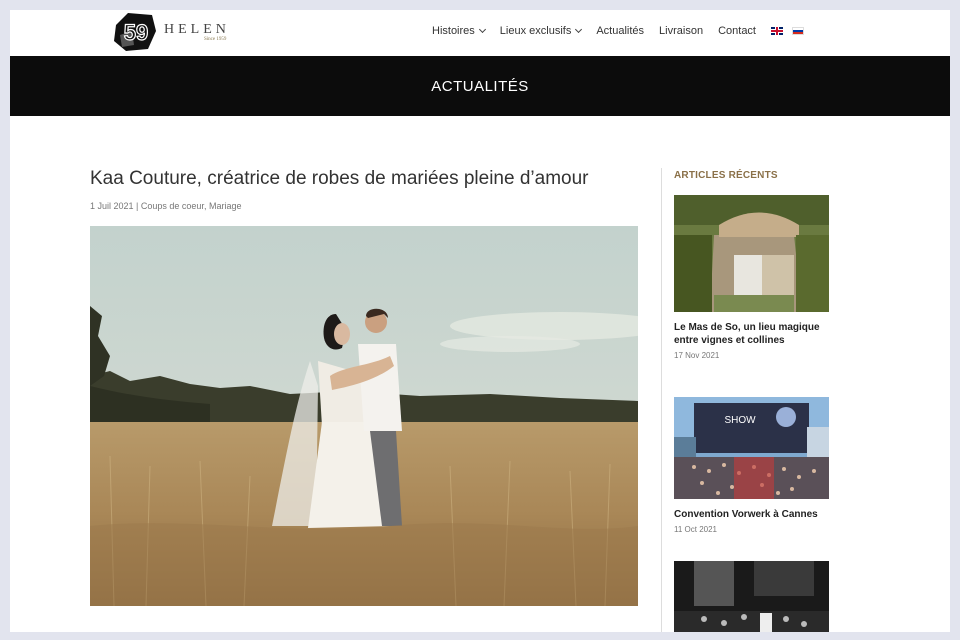 The width and height of the screenshot is (960, 640). Describe the element at coordinates (225, 206) in the screenshot. I see `category-link-mariage: Mariage` at that location.